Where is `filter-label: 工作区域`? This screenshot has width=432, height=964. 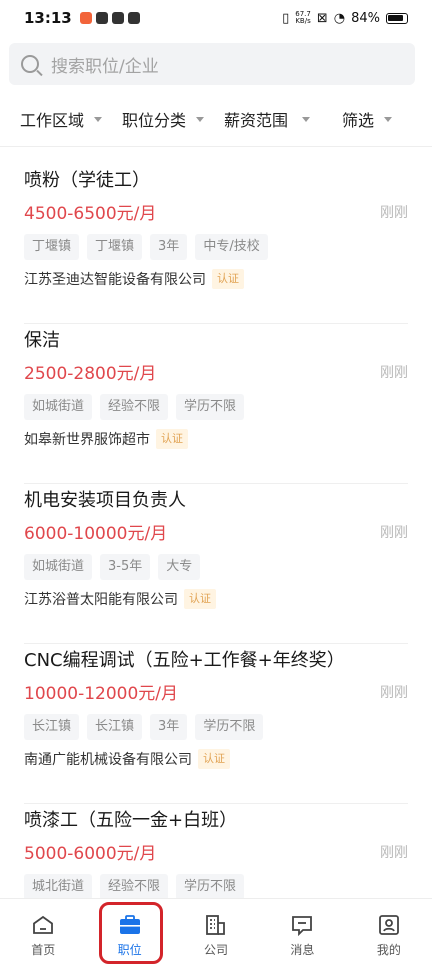 filter-label: 工作区域 is located at coordinates (52, 120).